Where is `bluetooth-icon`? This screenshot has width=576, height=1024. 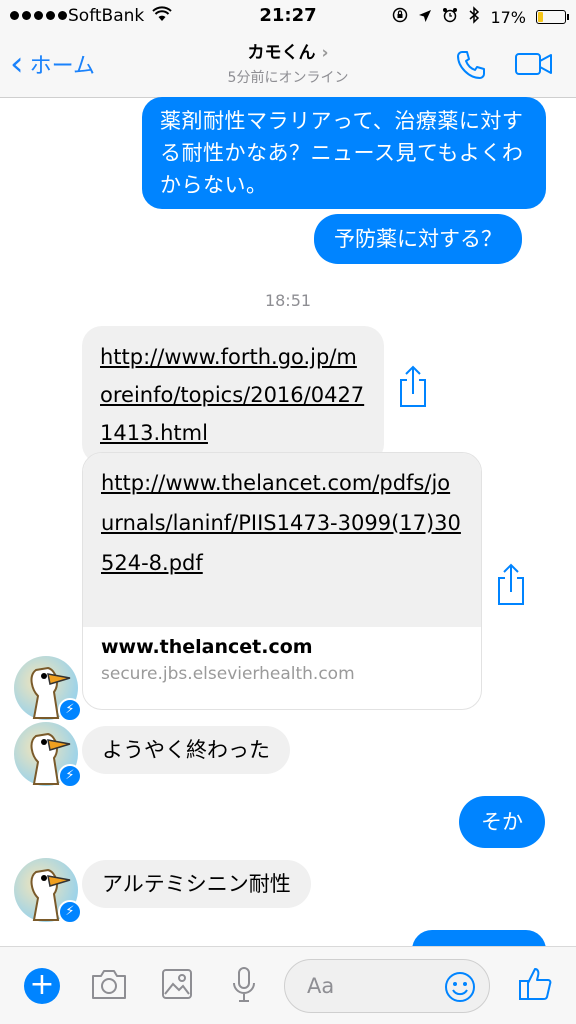
bluetooth-icon is located at coordinates (474, 17).